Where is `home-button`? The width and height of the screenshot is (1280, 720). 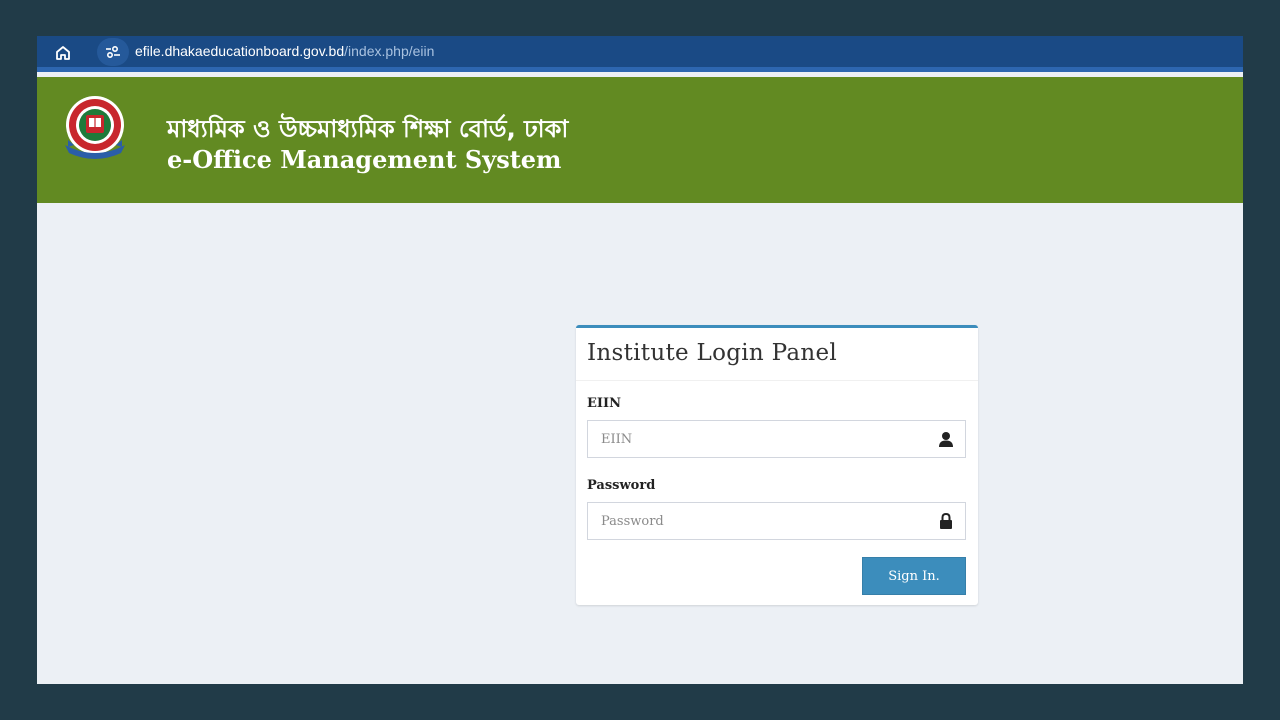
home-button is located at coordinates (63, 53).